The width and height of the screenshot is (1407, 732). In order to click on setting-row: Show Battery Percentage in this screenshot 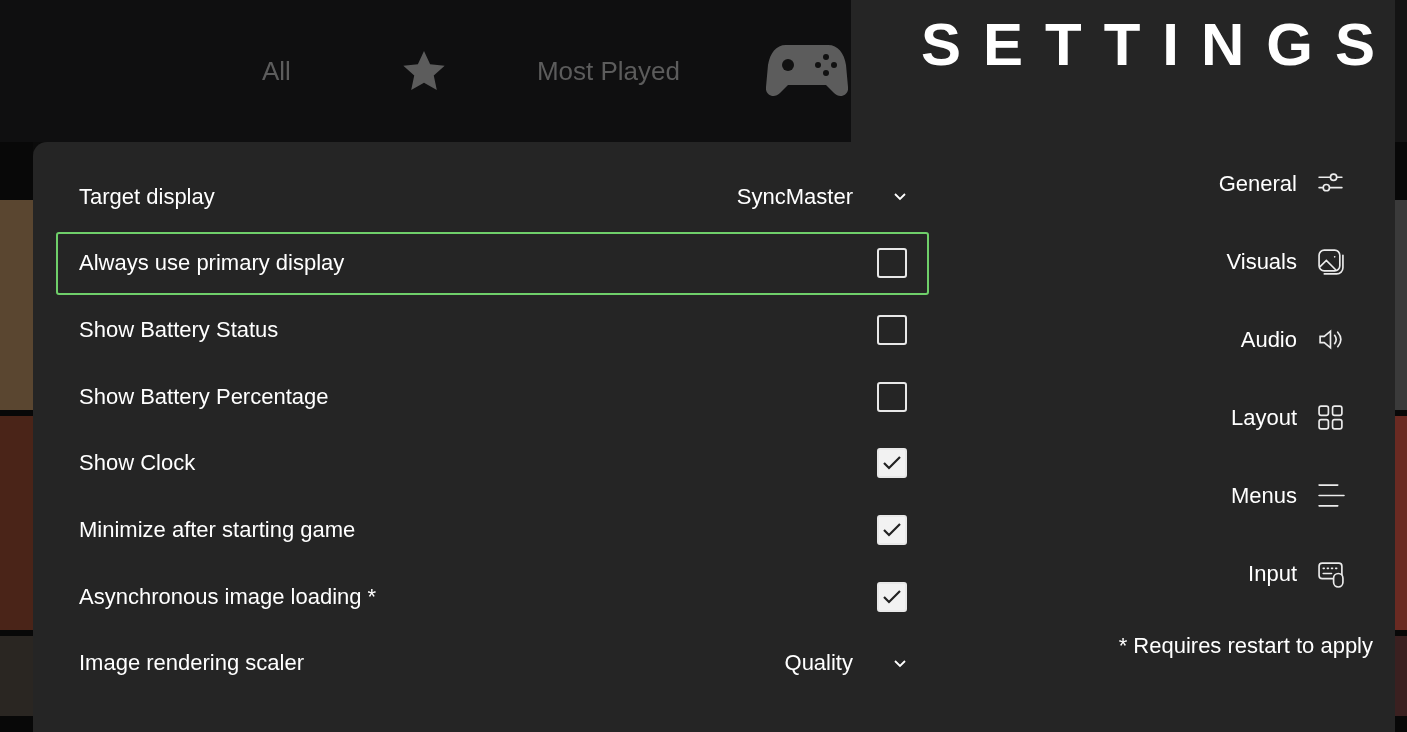, I will do `click(492, 397)`.